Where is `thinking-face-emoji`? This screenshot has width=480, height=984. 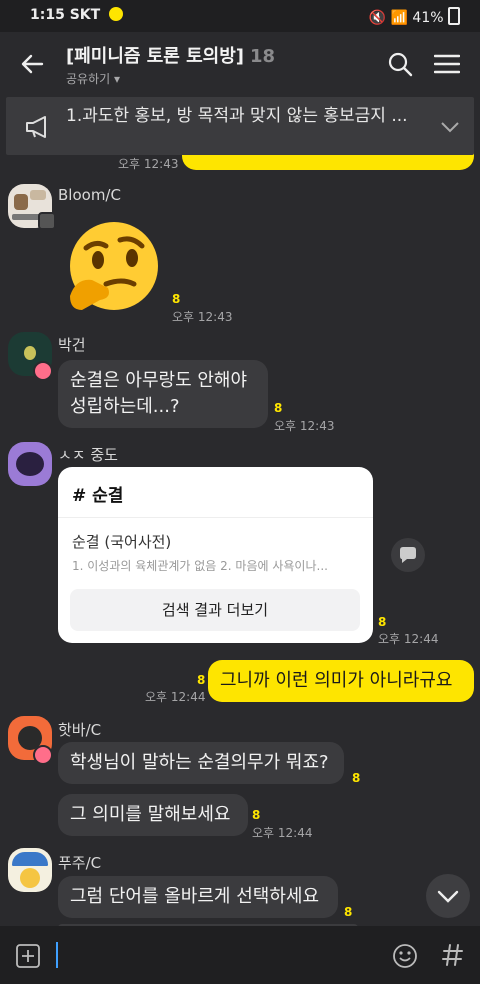 thinking-face-emoji is located at coordinates (114, 266).